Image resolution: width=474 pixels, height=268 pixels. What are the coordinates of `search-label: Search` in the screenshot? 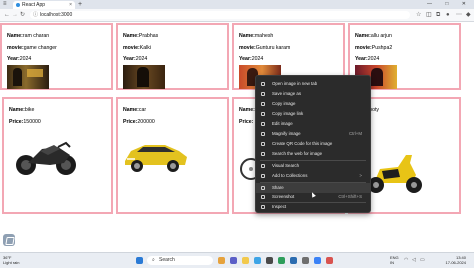 It's located at (167, 260).